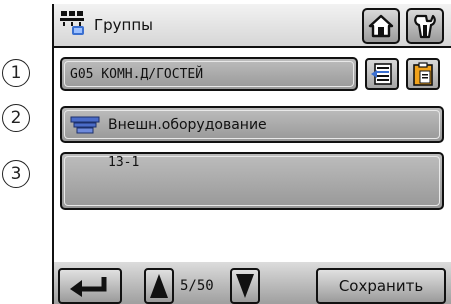  What do you see at coordinates (16, 174) in the screenshot?
I see `callout-3: 3` at bounding box center [16, 174].